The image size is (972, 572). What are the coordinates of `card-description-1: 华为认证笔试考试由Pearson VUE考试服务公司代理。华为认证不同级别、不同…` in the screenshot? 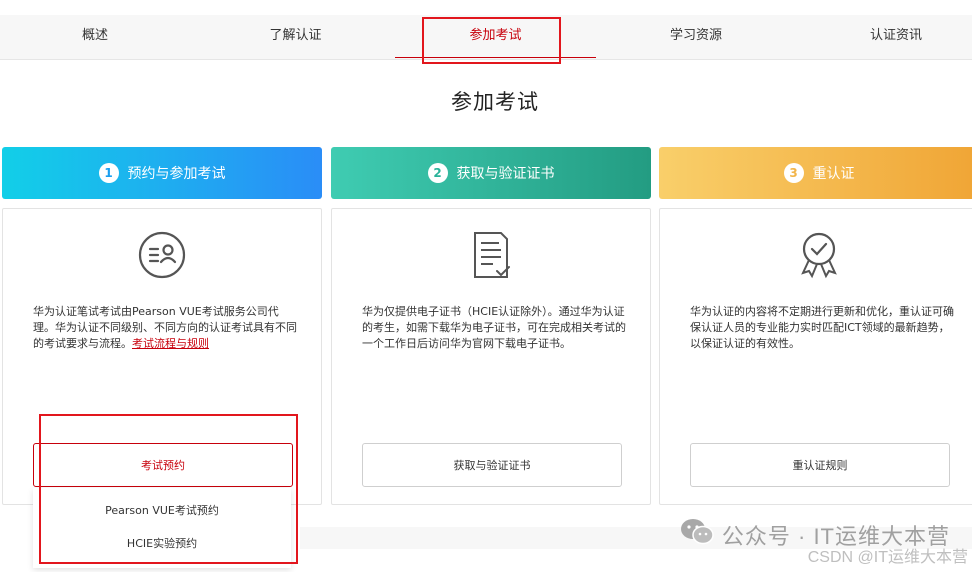 It's located at (166, 328).